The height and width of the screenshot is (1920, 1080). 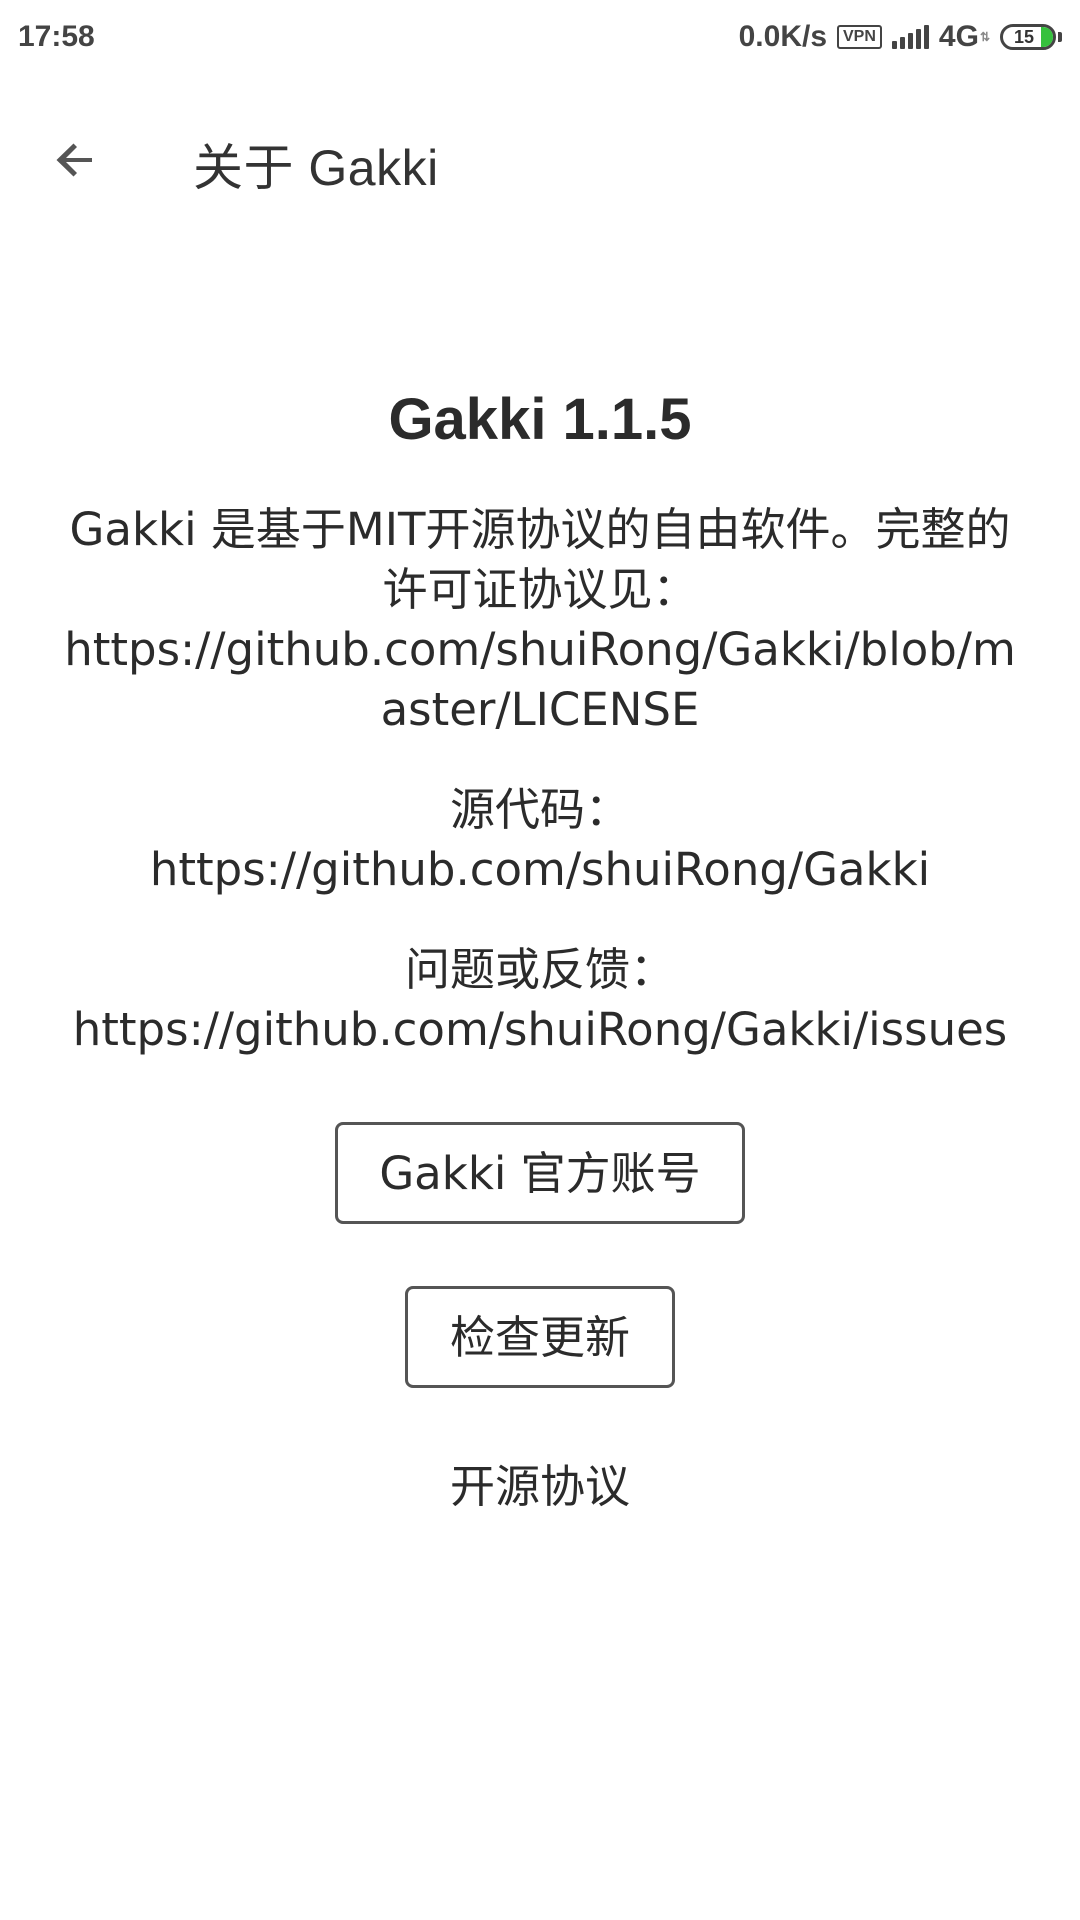 I want to click on license-text: Gakki 是基于MIT开源协议的自由软件。完整的许可证协议见：, so click(x=540, y=559).